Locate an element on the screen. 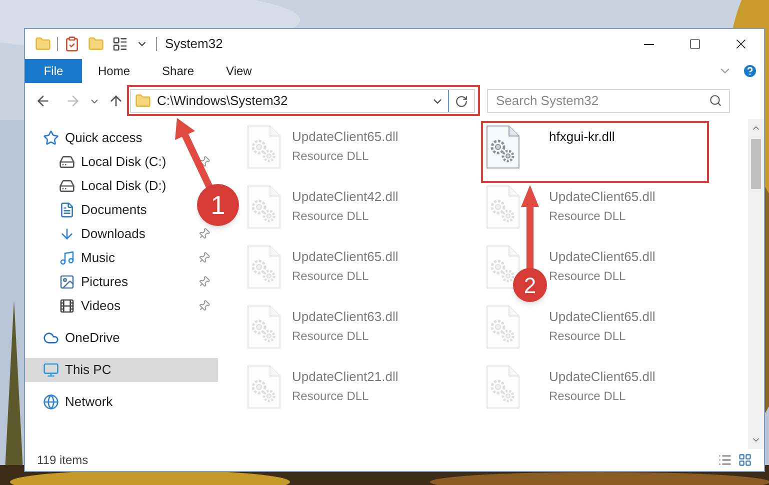 This screenshot has height=485, width=769. address-path: C:\Windows\System32 is located at coordinates (222, 101).